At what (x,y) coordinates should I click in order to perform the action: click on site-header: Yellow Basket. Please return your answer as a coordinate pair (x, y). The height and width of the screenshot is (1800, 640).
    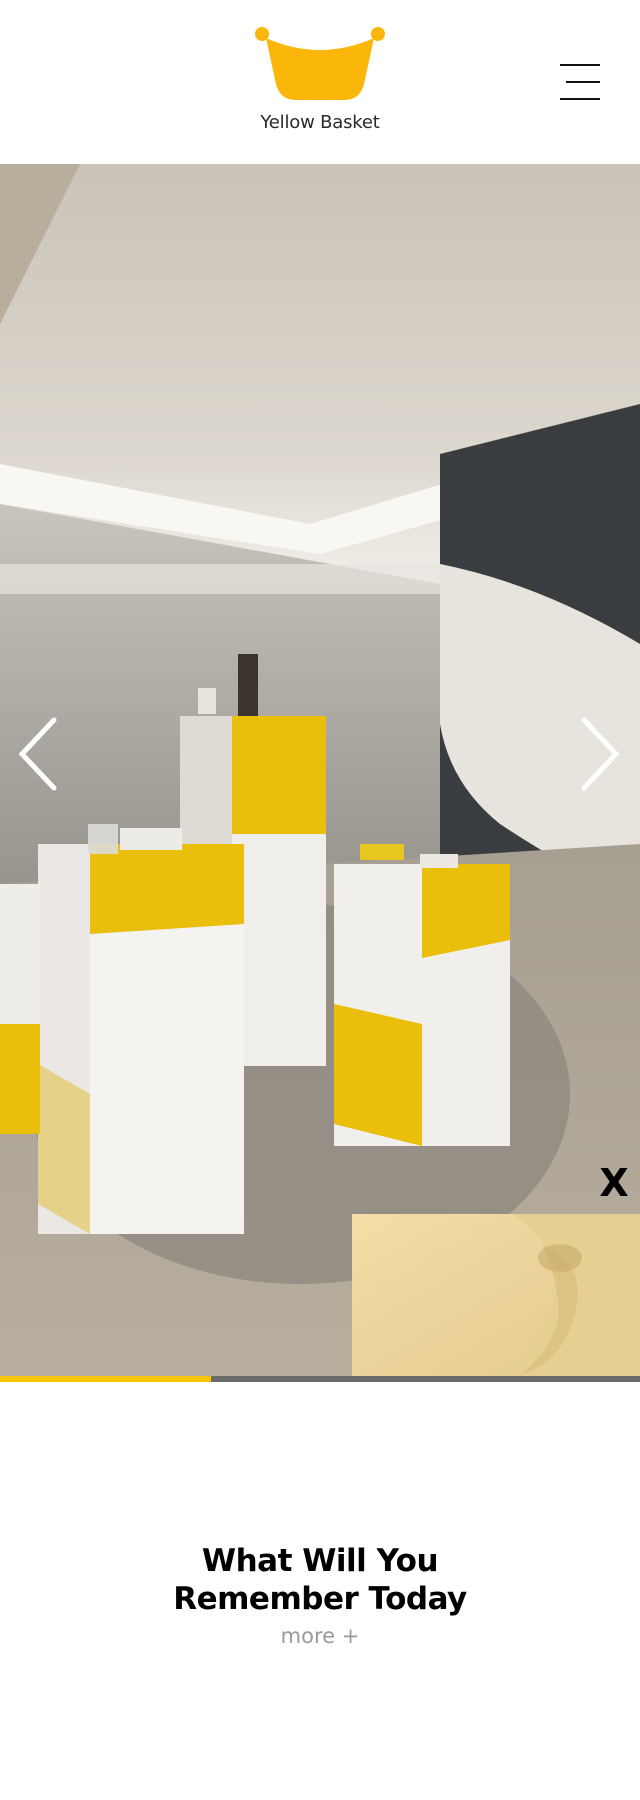
    Looking at the image, I should click on (320, 82).